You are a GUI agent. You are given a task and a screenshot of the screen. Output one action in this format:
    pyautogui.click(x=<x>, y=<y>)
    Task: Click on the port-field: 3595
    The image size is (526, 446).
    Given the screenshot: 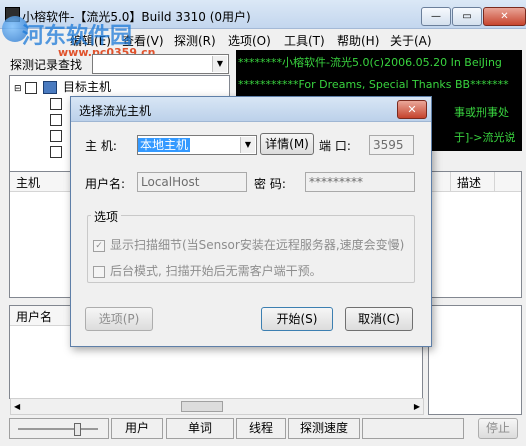 What is the action you would take?
    pyautogui.click(x=391, y=145)
    